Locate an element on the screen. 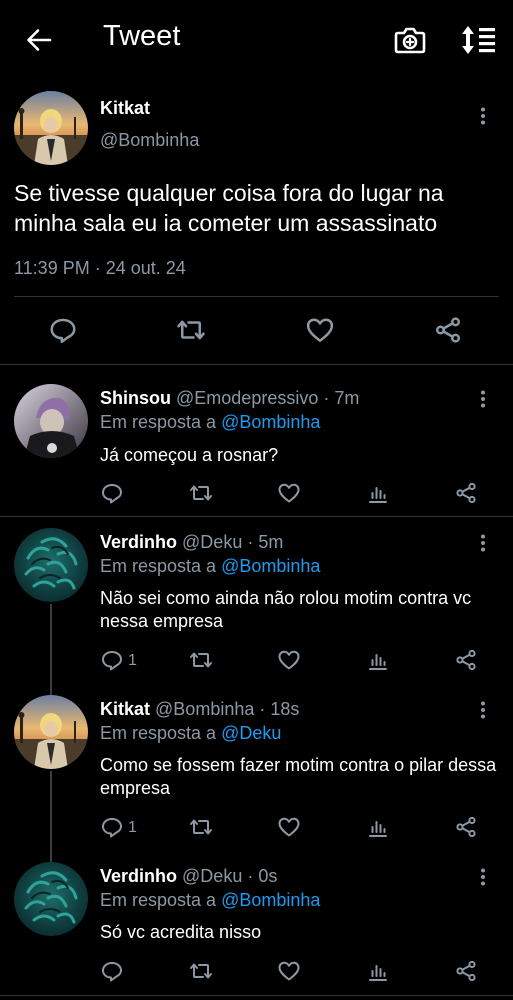 The image size is (513, 1000). author-handle: @Emodepressivo is located at coordinates (247, 398).